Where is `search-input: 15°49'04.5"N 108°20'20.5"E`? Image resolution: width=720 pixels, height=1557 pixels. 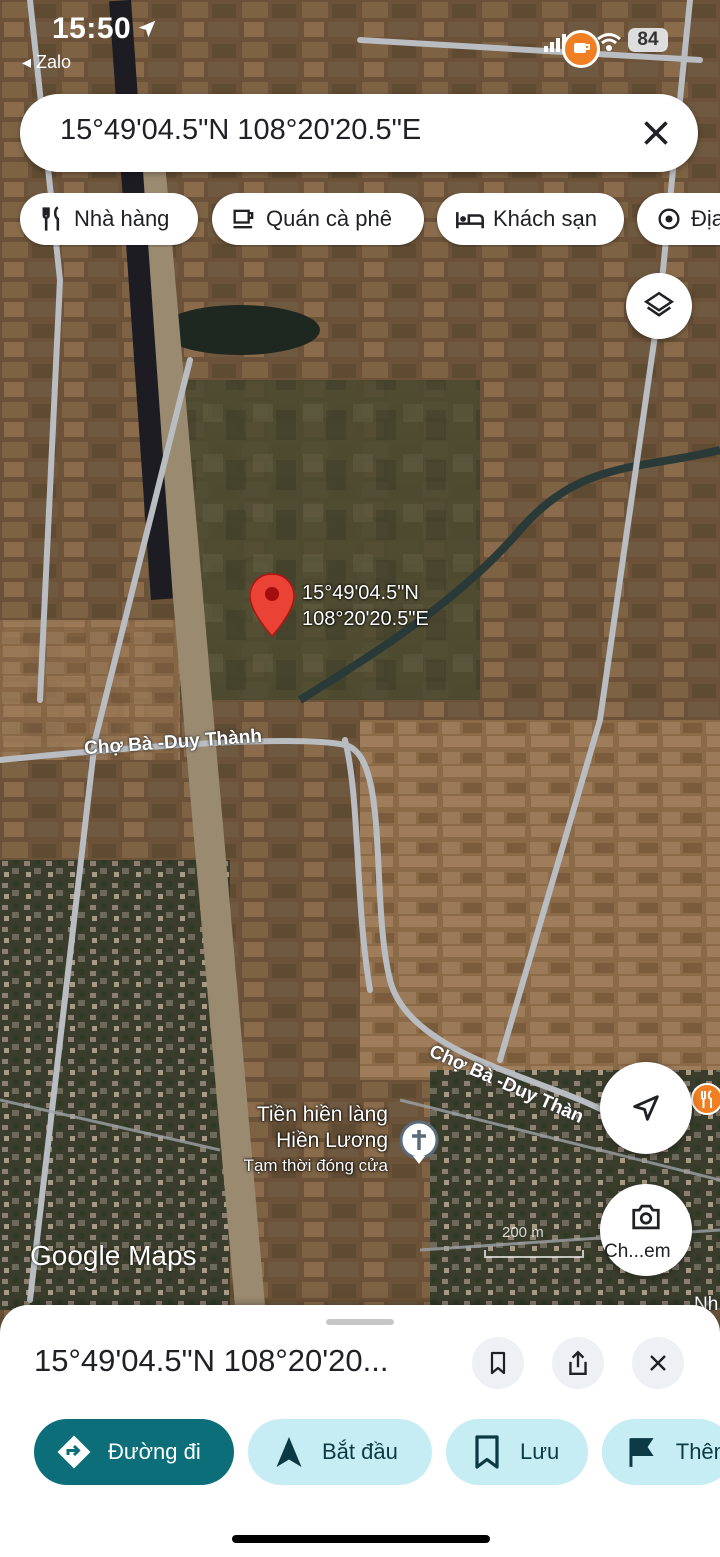 search-input: 15°49'04.5"N 108°20'20.5"E is located at coordinates (240, 130).